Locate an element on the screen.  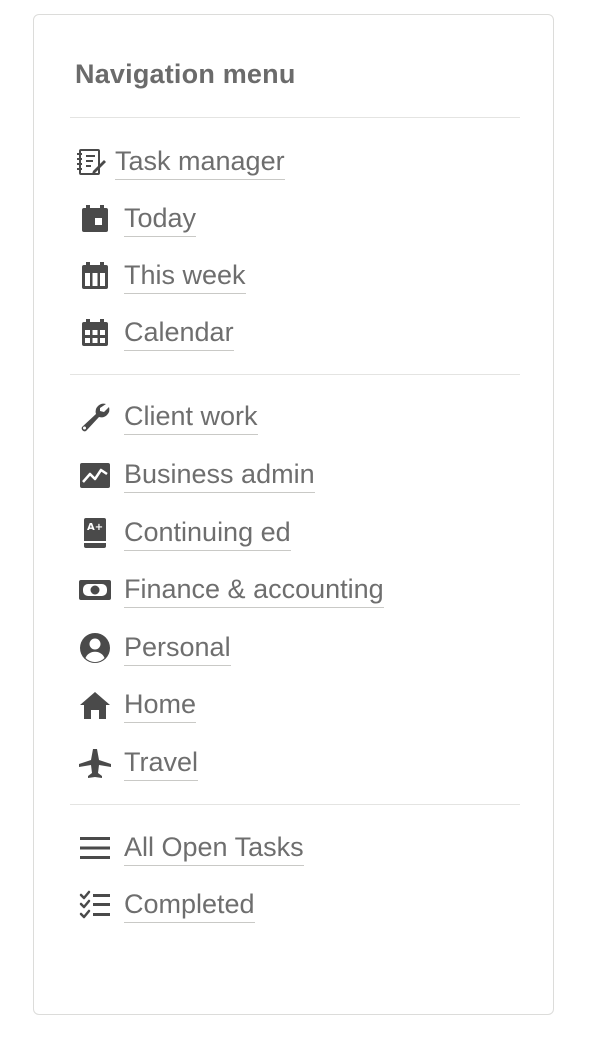
nav-item-label: Continuing ed is located at coordinates (207, 533).